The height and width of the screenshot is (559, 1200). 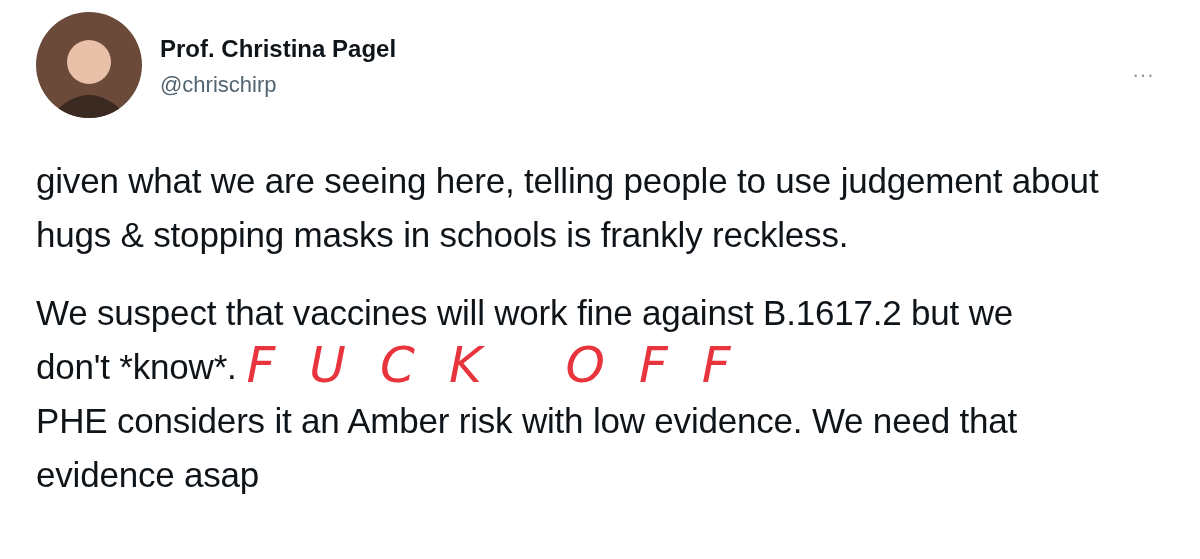 I want to click on tweet-text: don't *know*., so click(x=136, y=367).